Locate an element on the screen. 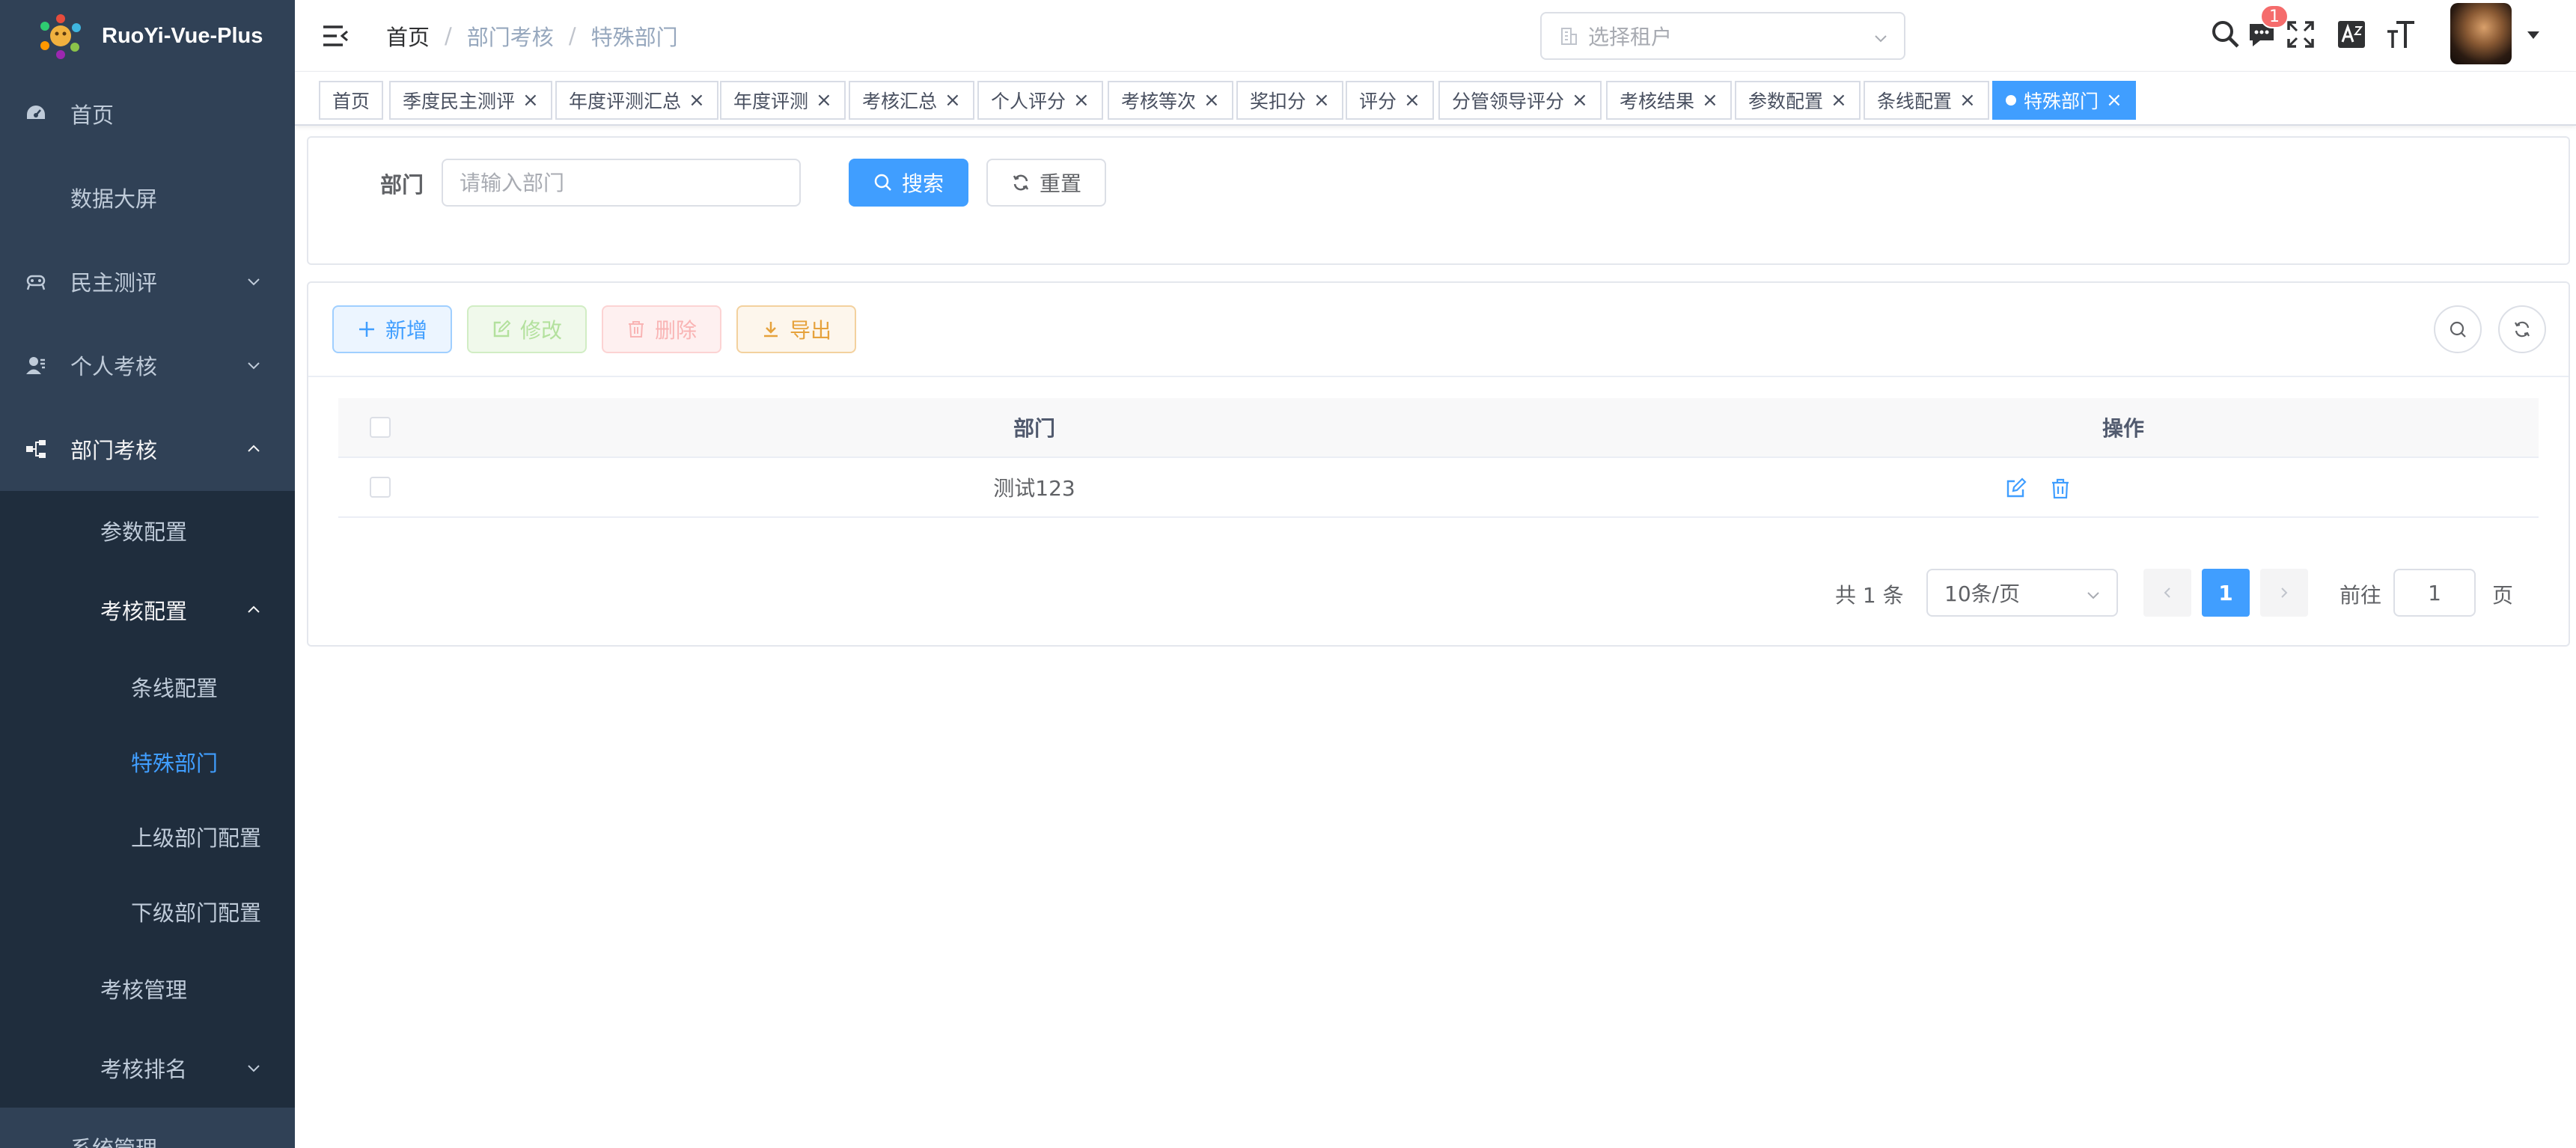 The height and width of the screenshot is (1148, 2576). sidebar-item-label: 系统管理 is located at coordinates (114, 1140).